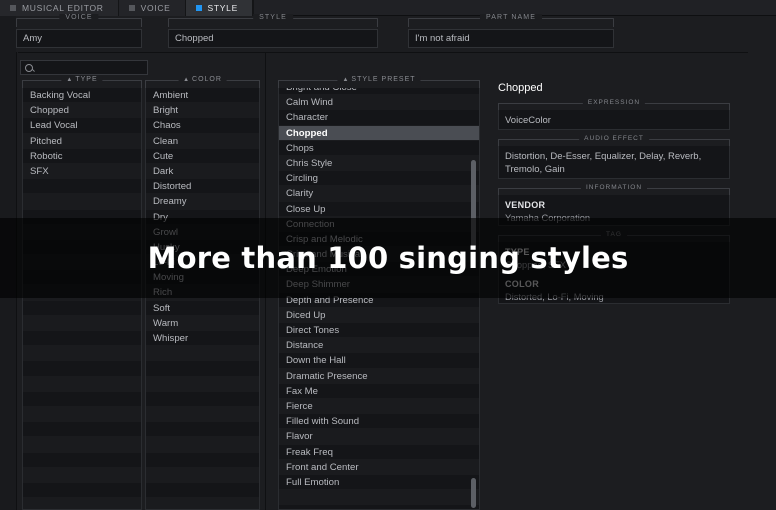 The height and width of the screenshot is (510, 776). Describe the element at coordinates (379, 79) in the screenshot. I see `style-preset-legend-label: ▲ STYLE PRESET` at that location.